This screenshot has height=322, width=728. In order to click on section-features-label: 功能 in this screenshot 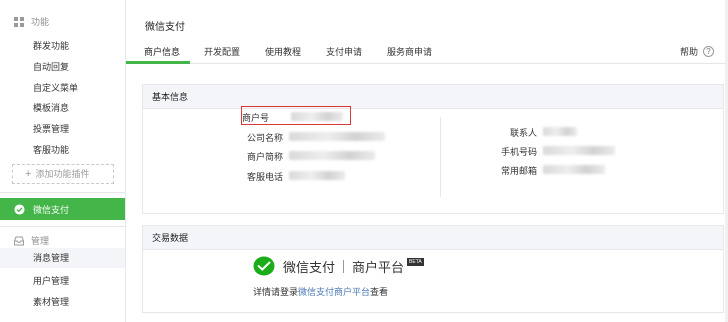, I will do `click(40, 22)`.